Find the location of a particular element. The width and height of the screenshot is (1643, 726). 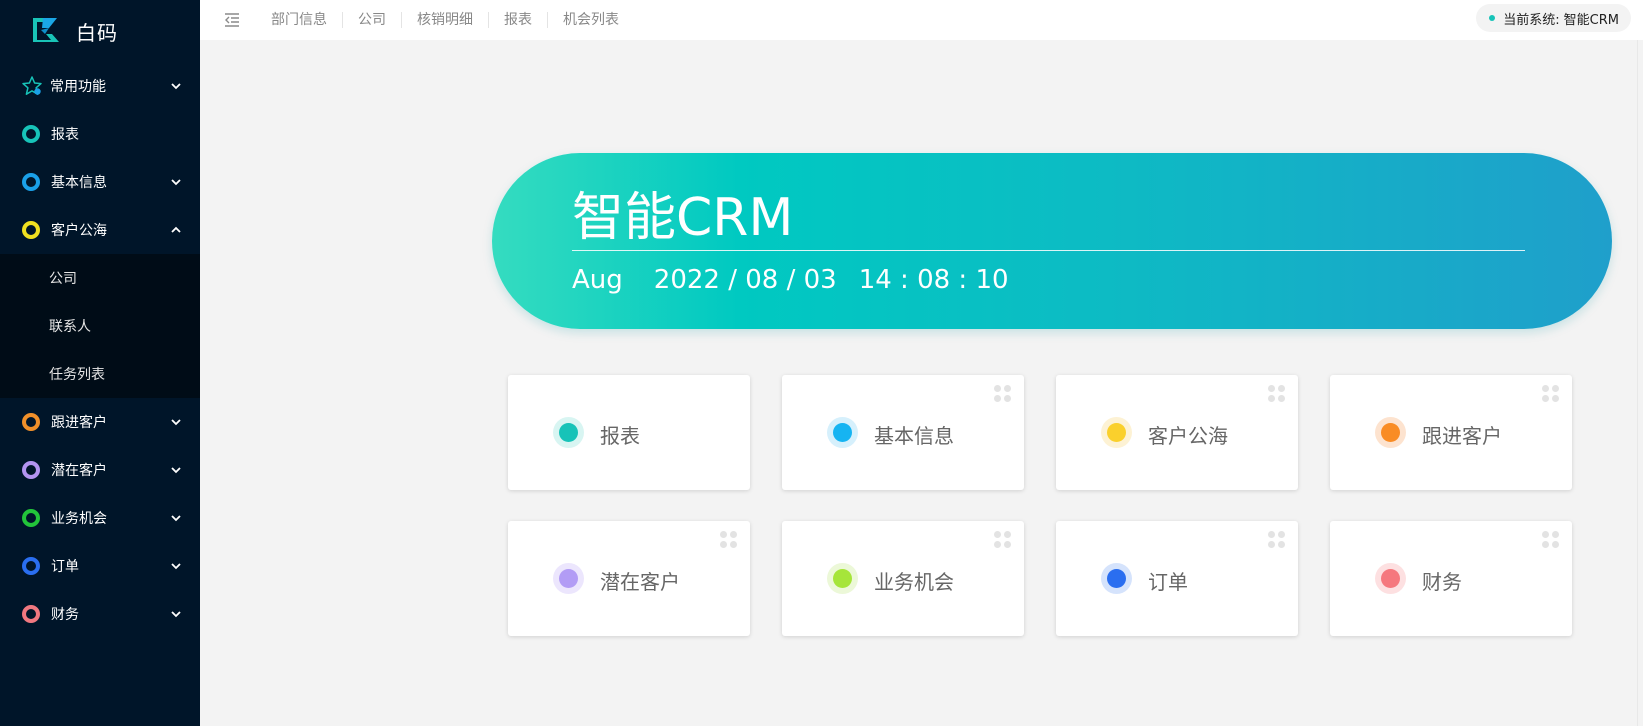

shortcut-card-customer-pool: 客户公海 is located at coordinates (1177, 432).